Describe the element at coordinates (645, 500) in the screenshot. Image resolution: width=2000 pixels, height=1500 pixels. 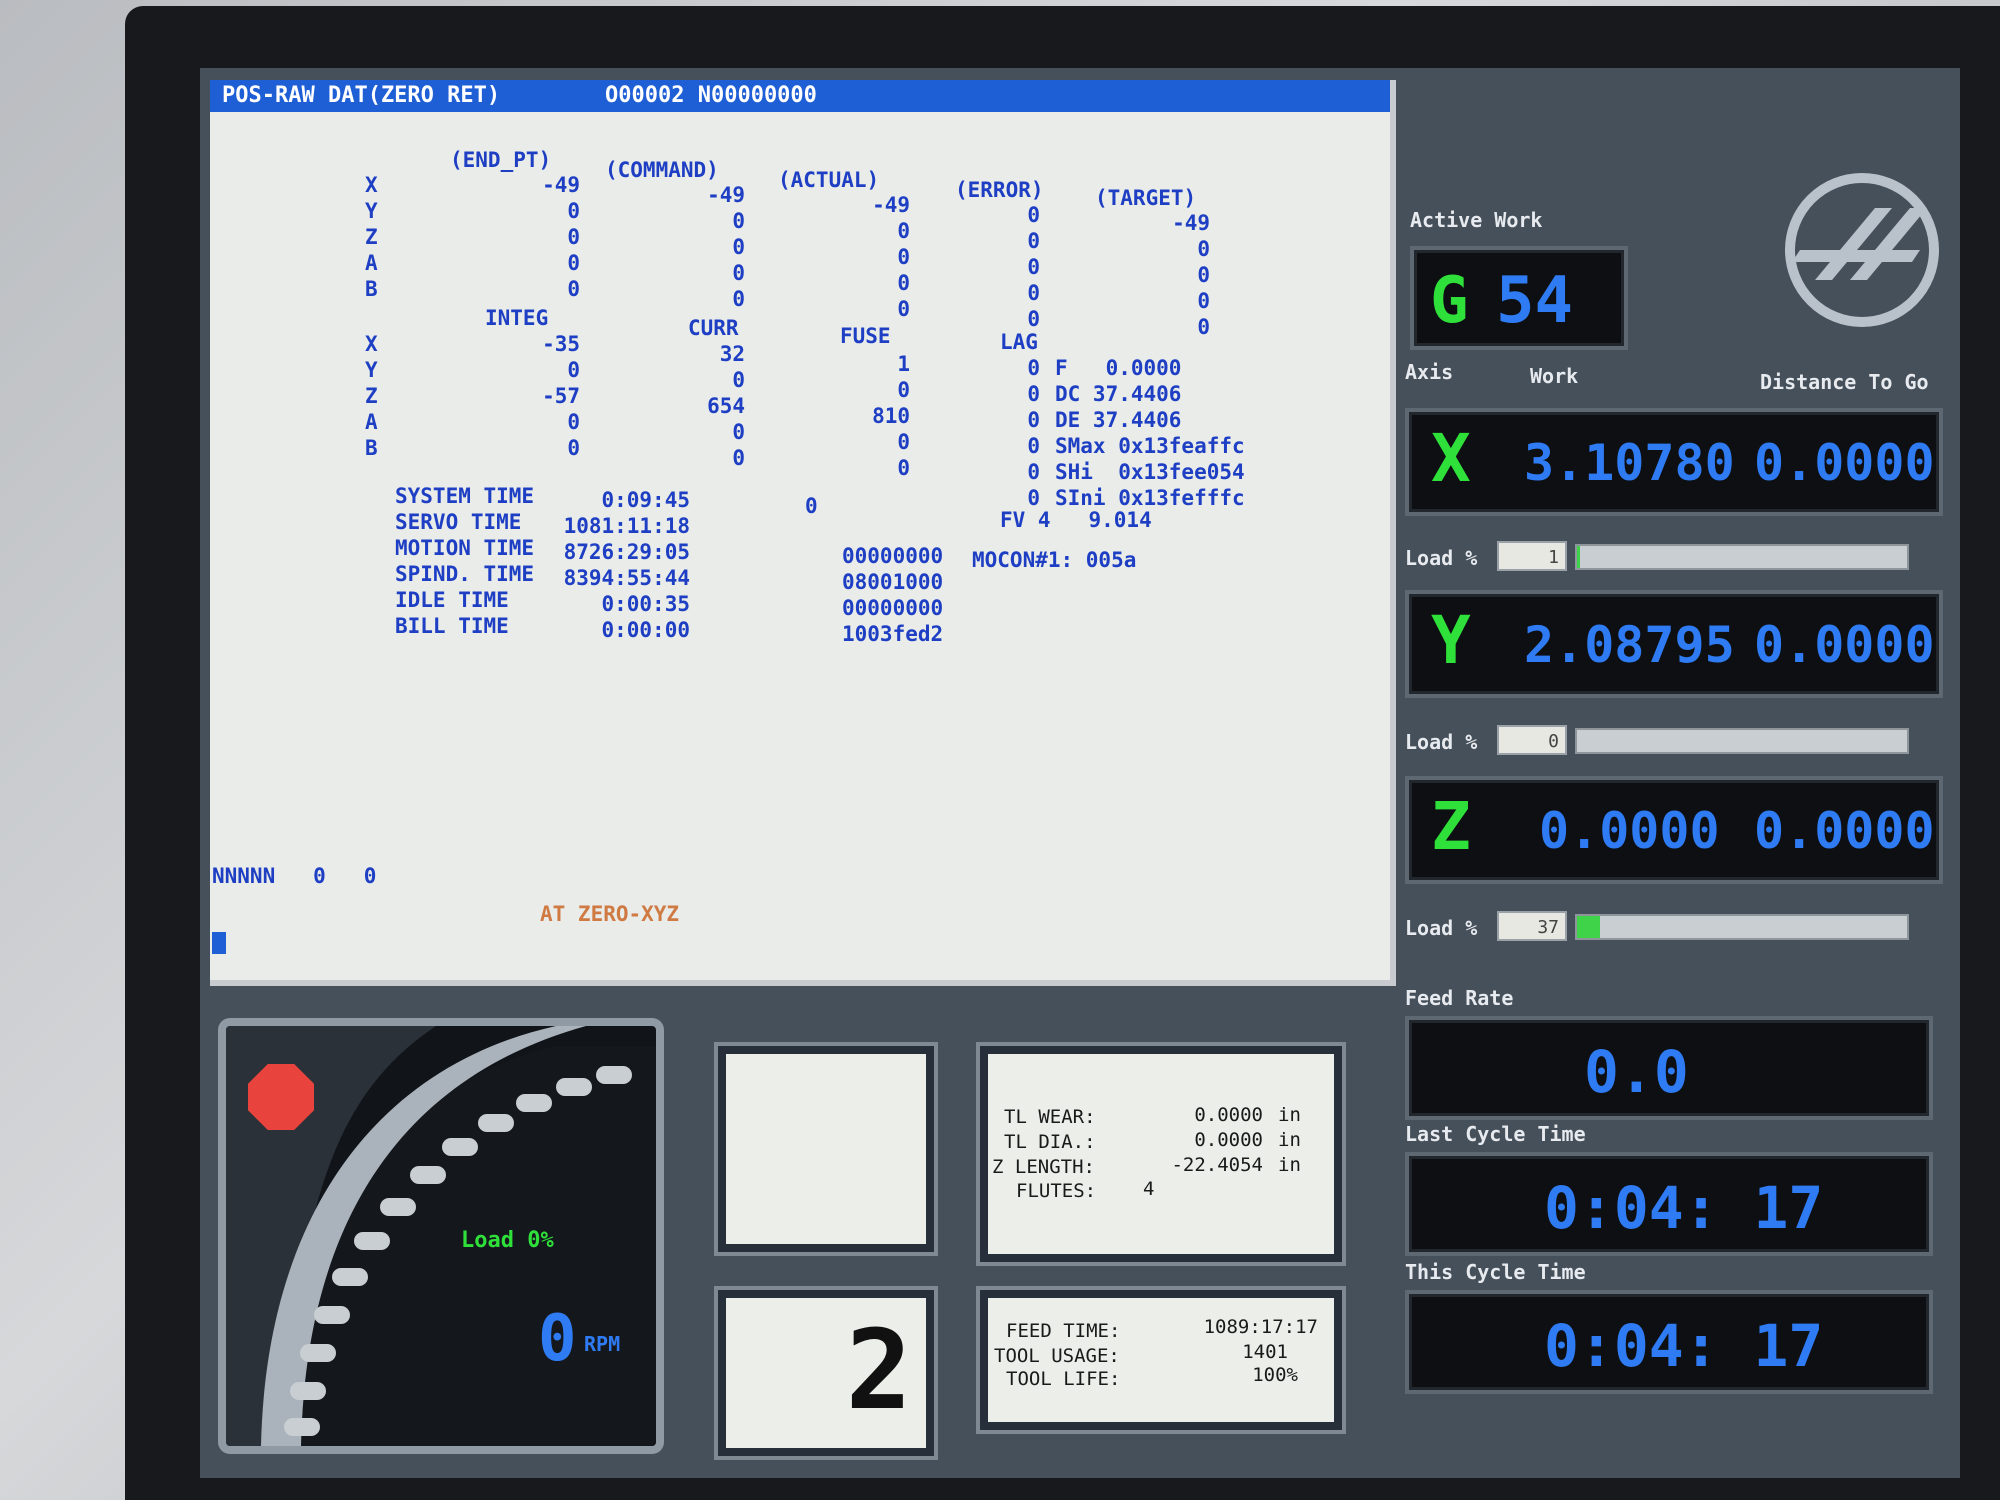
I see `time-value: 0:09:45` at that location.